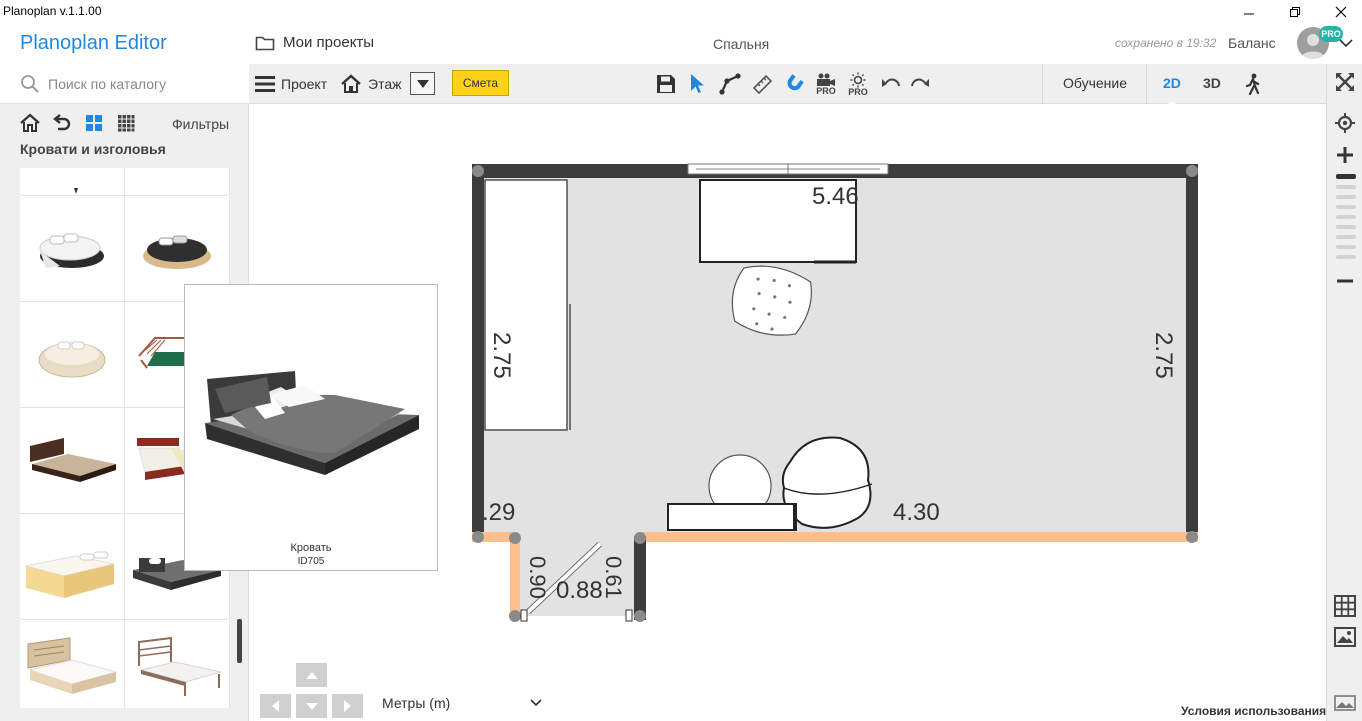 The height and width of the screenshot is (721, 1362). Describe the element at coordinates (1212, 83) in the screenshot. I see `view-3d-button: 3D` at that location.